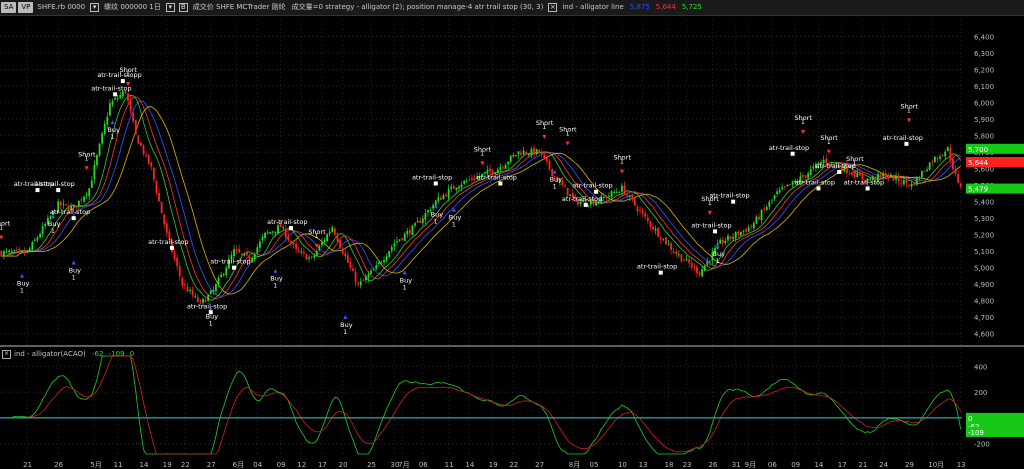 This screenshot has width=1024, height=469. What do you see at coordinates (98, 354) in the screenshot?
I see `subpanel-value-1: -62` at bounding box center [98, 354].